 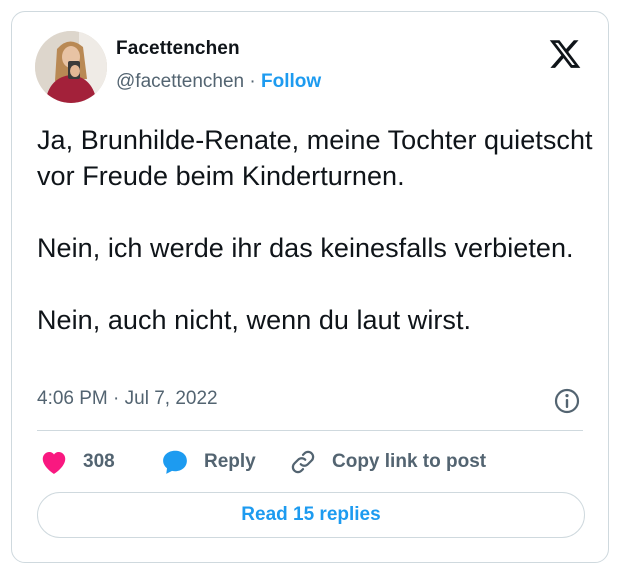 I want to click on follow-button: Follow, so click(x=291, y=81).